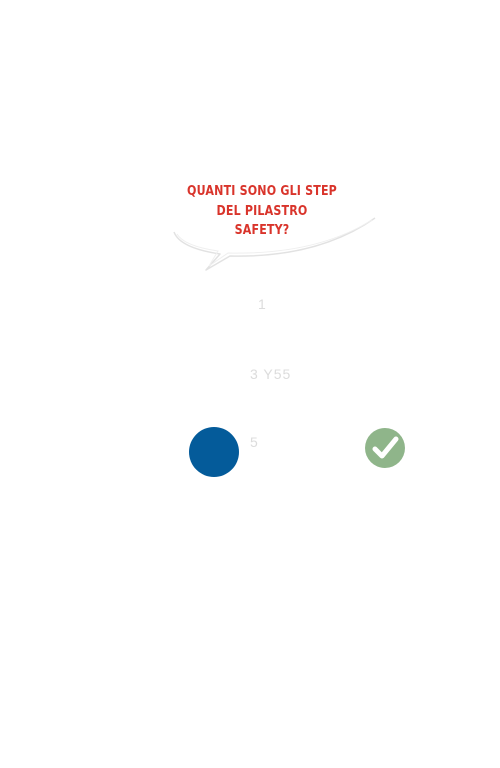 The width and height of the screenshot is (500, 768). What do you see at coordinates (262, 191) in the screenshot?
I see `question-line-1: QUANTI SONO GLI STEP` at bounding box center [262, 191].